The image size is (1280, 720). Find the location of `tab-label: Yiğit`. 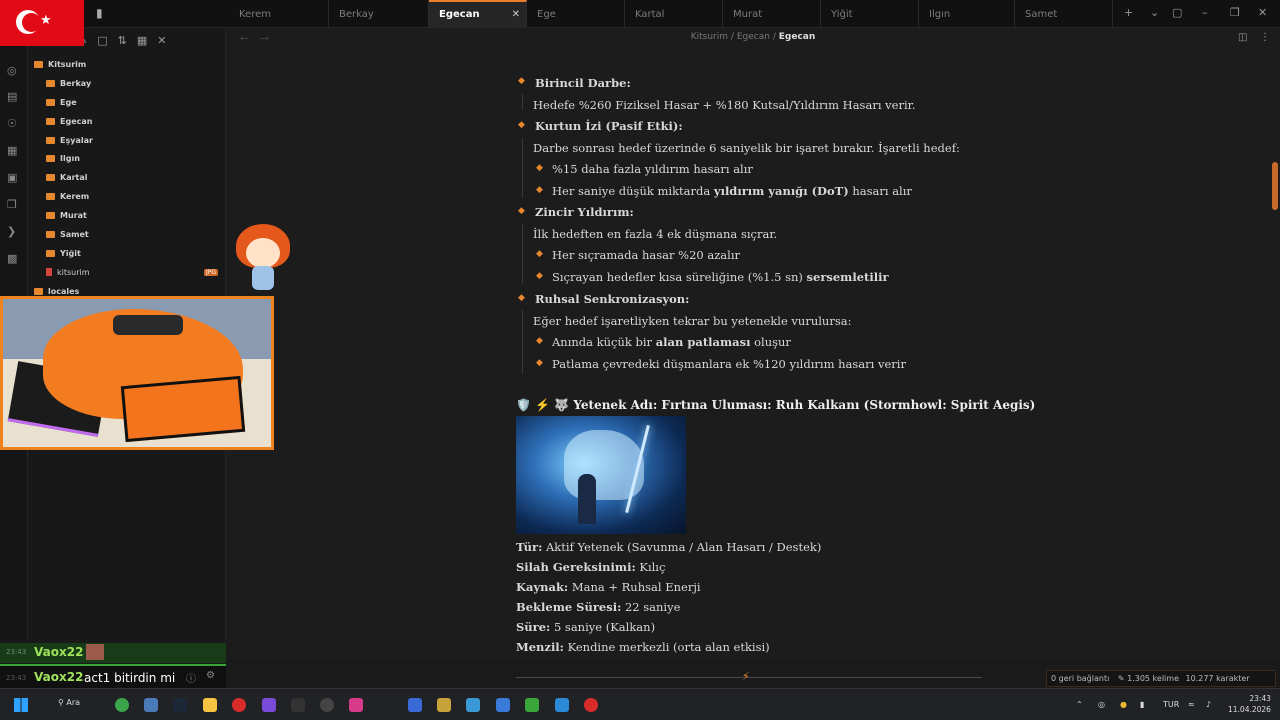

tab-label: Yiğit is located at coordinates (842, 14).